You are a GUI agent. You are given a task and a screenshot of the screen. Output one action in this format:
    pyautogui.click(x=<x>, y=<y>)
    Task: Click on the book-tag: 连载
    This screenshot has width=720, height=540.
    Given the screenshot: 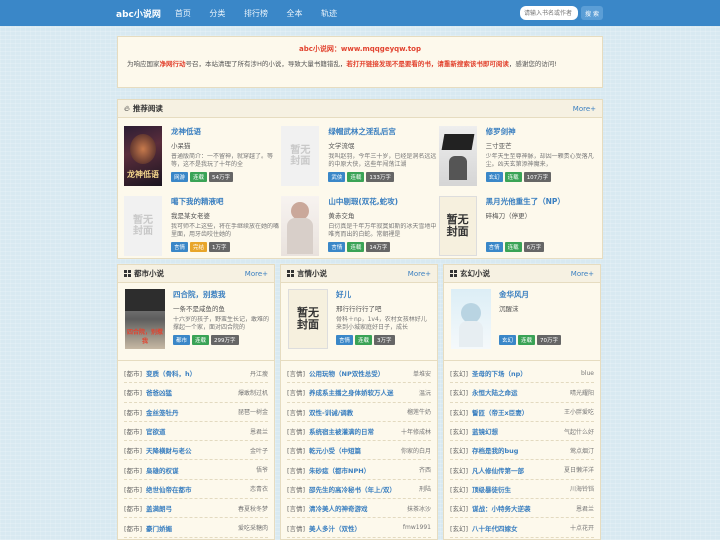 What is the action you would take?
    pyautogui.click(x=199, y=177)
    